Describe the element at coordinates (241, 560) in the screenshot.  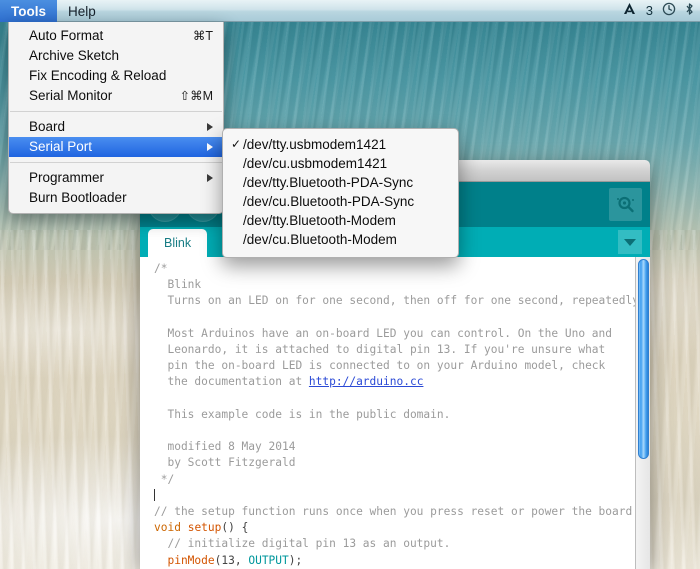
I see `code-punct: ,` at that location.